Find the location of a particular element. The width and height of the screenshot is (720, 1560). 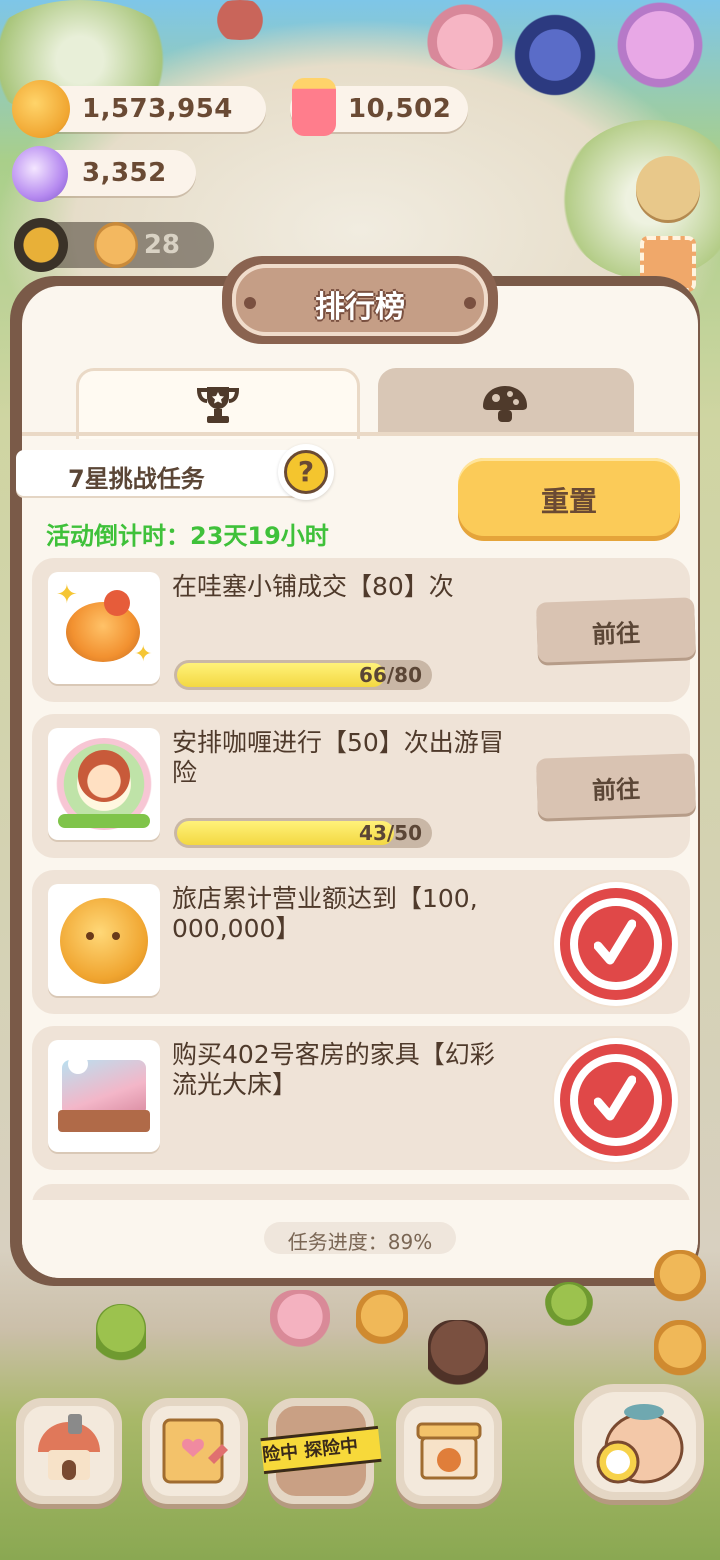

cake-icon: ✦ ✦ is located at coordinates (104, 628).